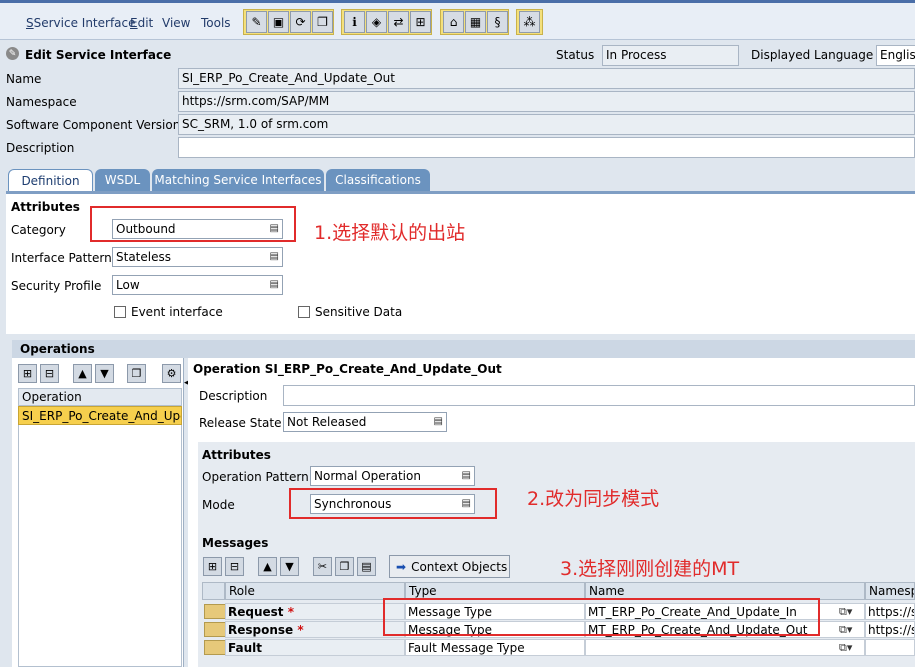 This screenshot has width=915, height=667. I want to click on annotation-step-1: 1.选择默认的出站, so click(390, 233).